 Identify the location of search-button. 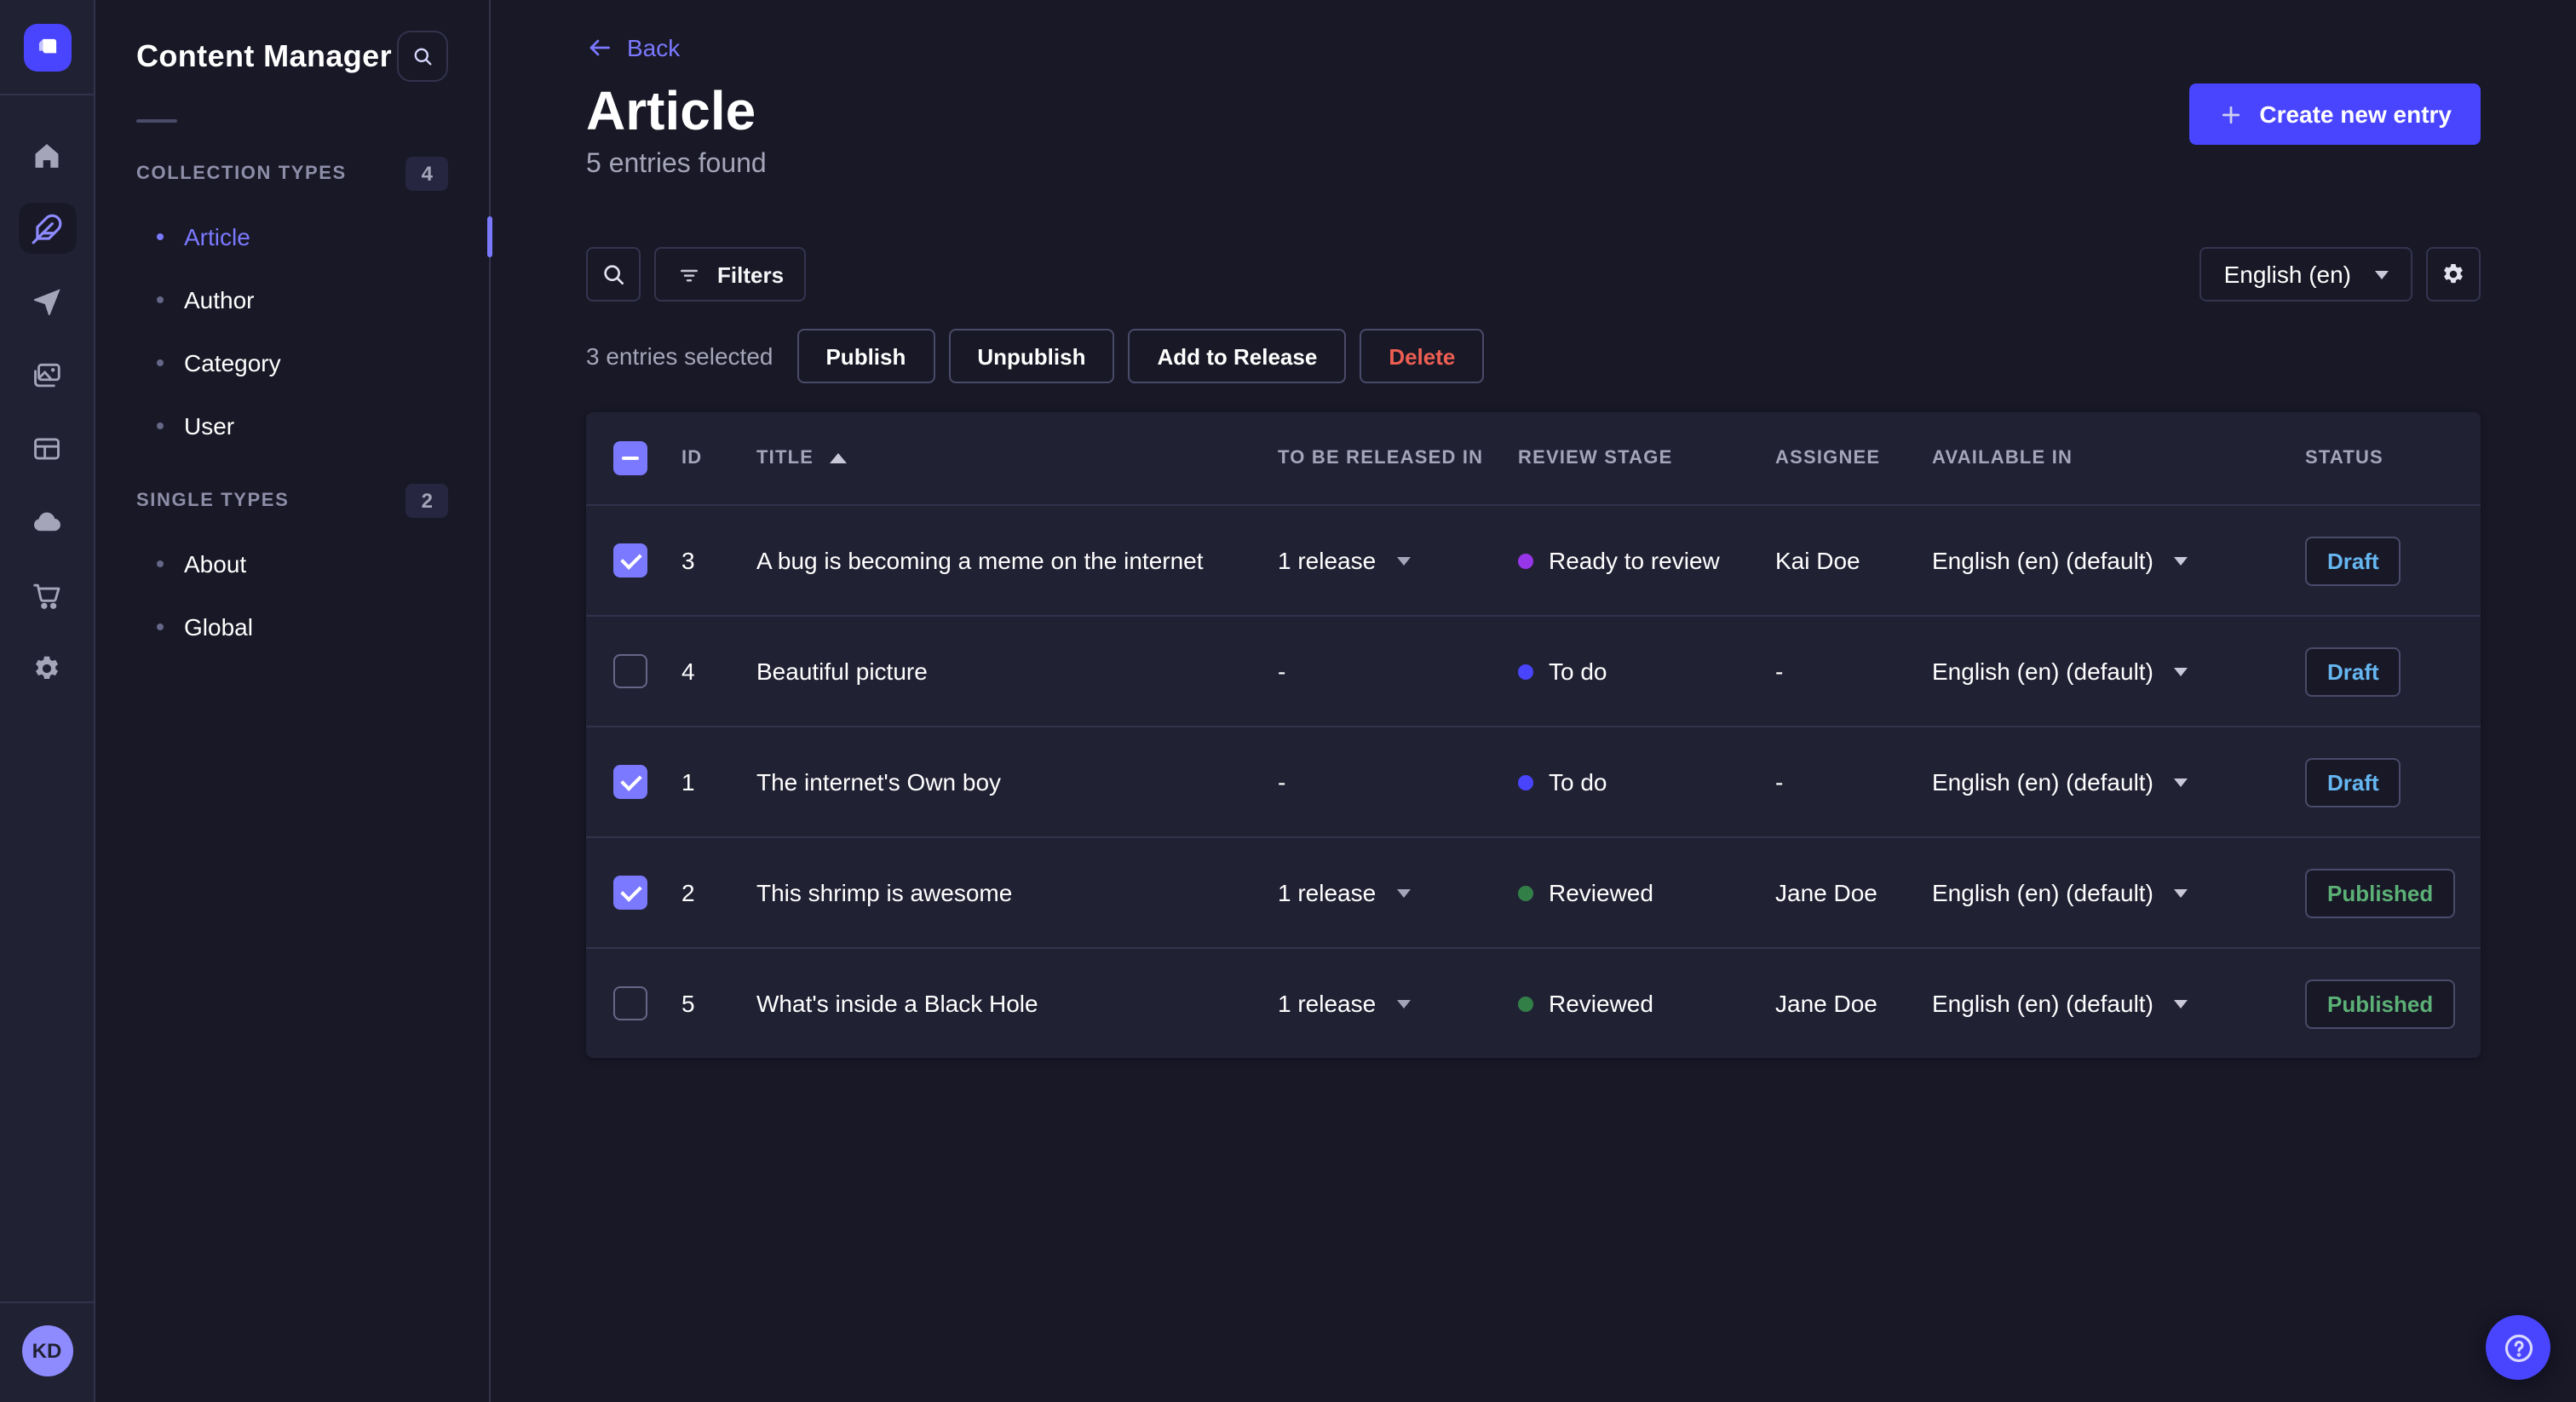
(614, 274).